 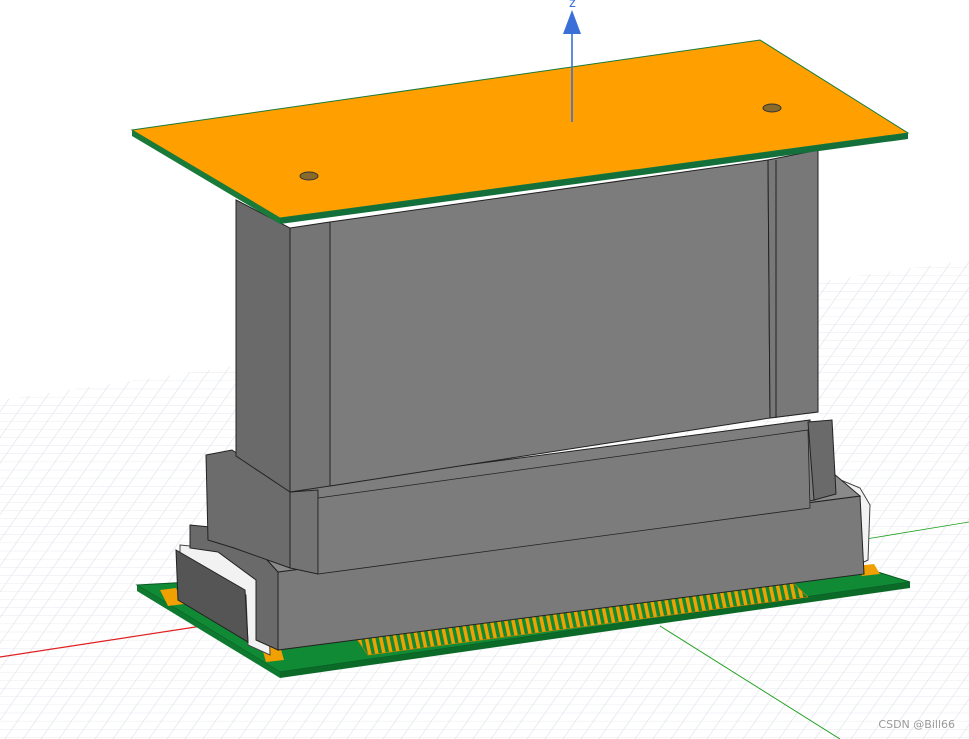 I want to click on mounting-hole-left, so click(x=309, y=176).